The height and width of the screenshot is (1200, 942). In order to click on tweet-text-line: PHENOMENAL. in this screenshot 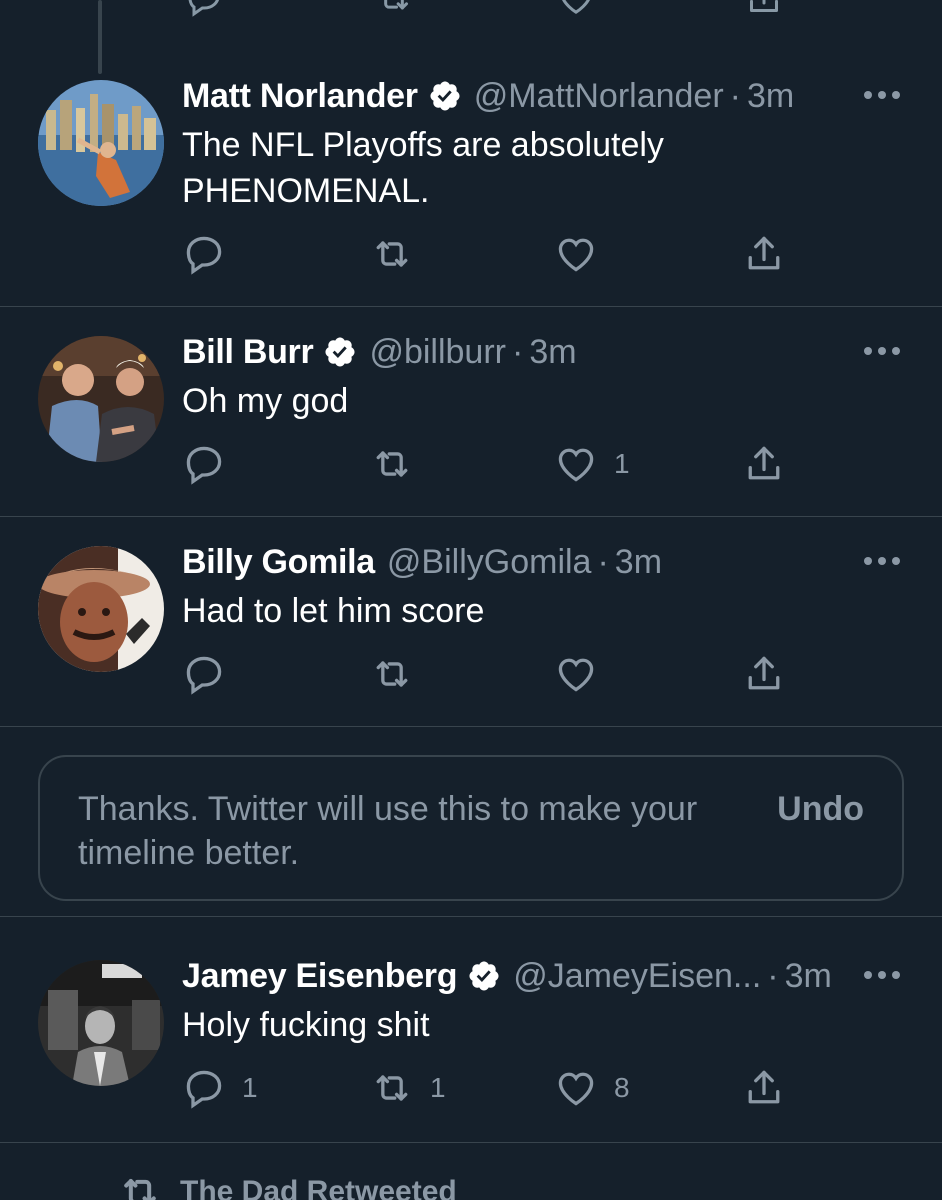, I will do `click(306, 191)`.